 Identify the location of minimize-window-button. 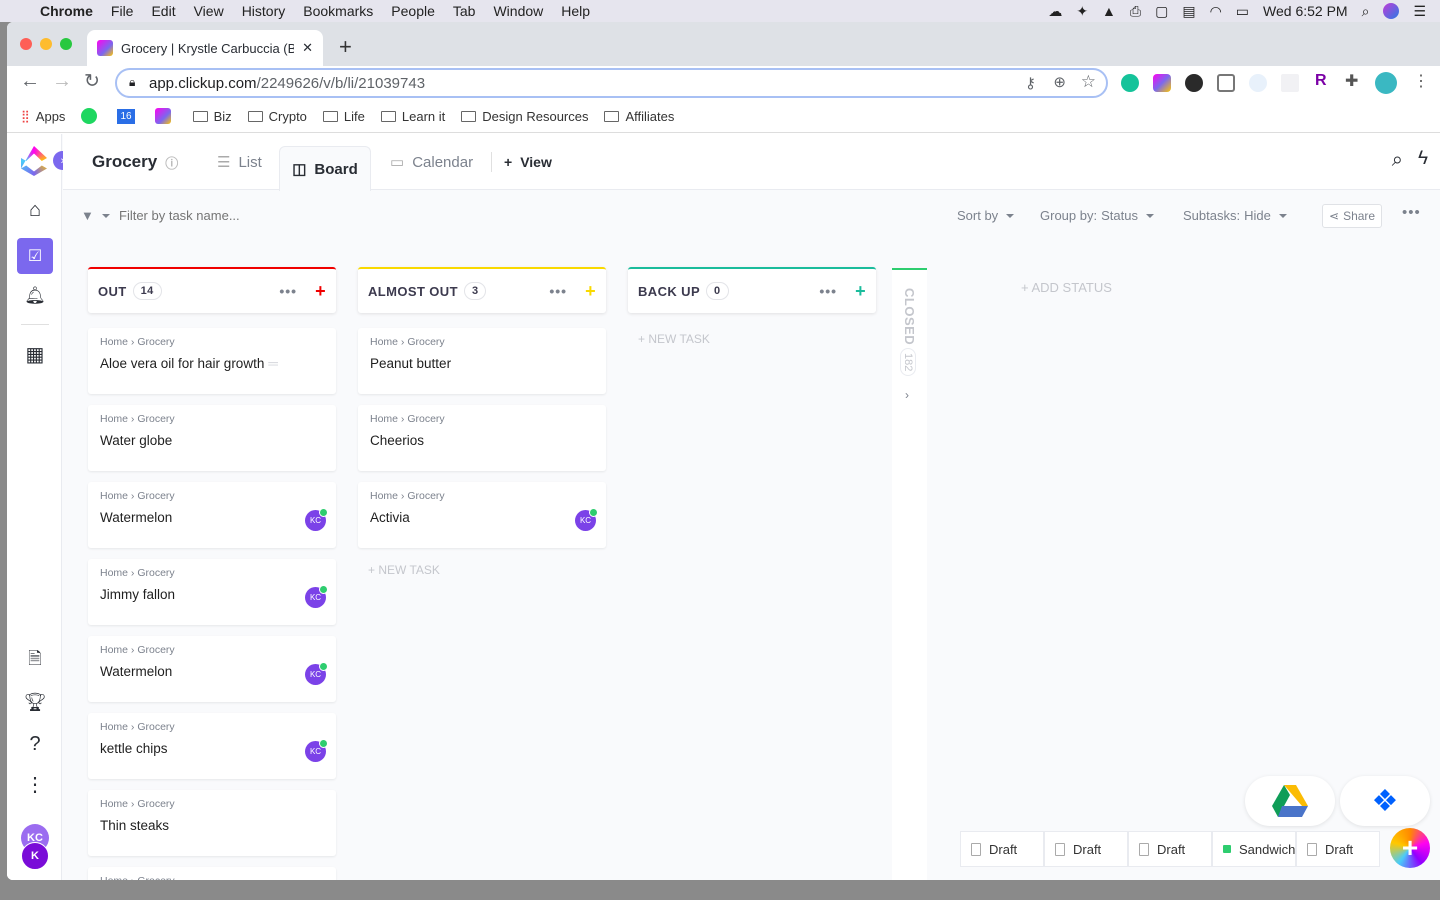
(46, 44).